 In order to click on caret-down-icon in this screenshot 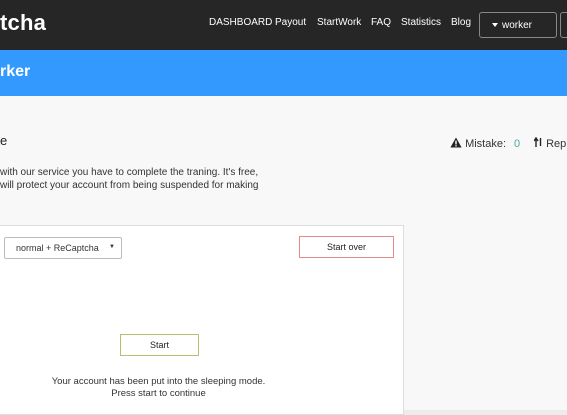, I will do `click(495, 25)`.